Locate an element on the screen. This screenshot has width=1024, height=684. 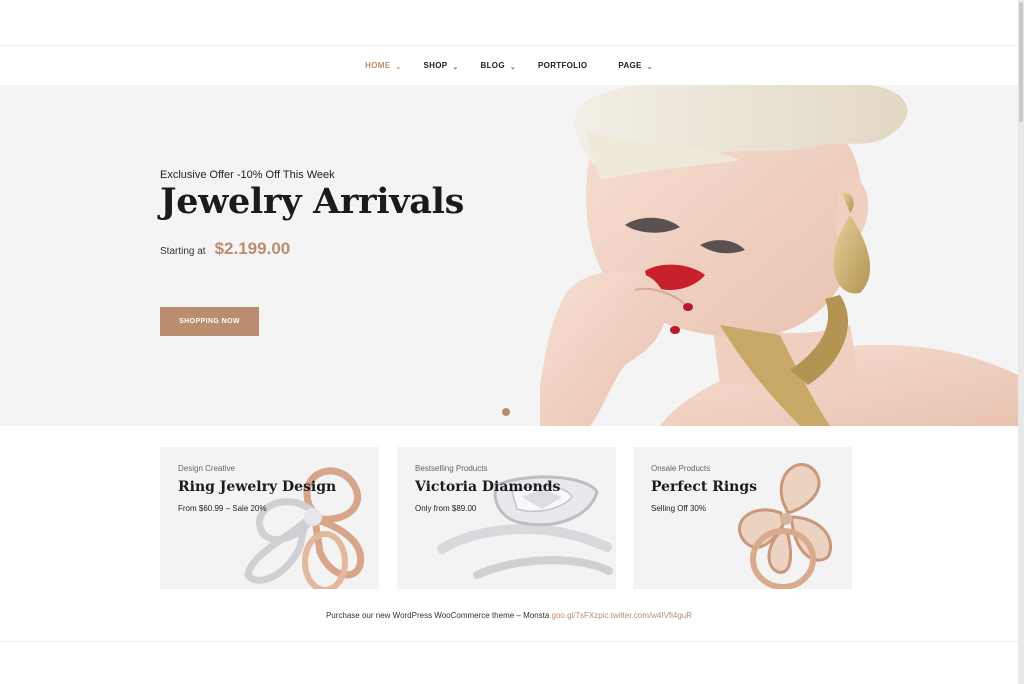
nav-item-blog: BLOG ⌄ is located at coordinates (498, 66).